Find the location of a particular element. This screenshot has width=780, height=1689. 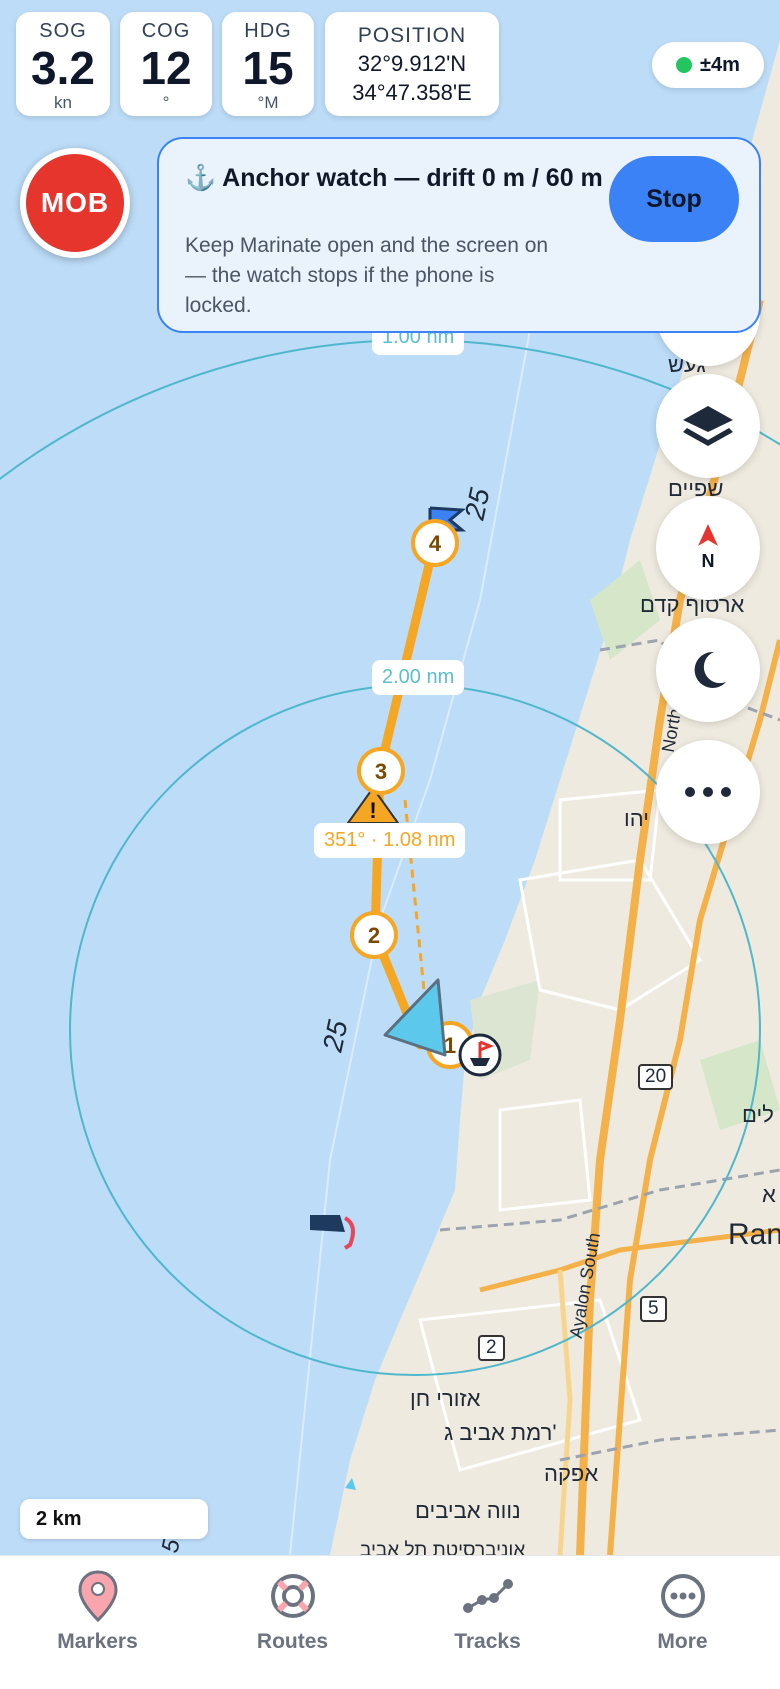

anchor-watch-title-text: Anchor watch — drift 0 m / 60 m is located at coordinates (412, 178).